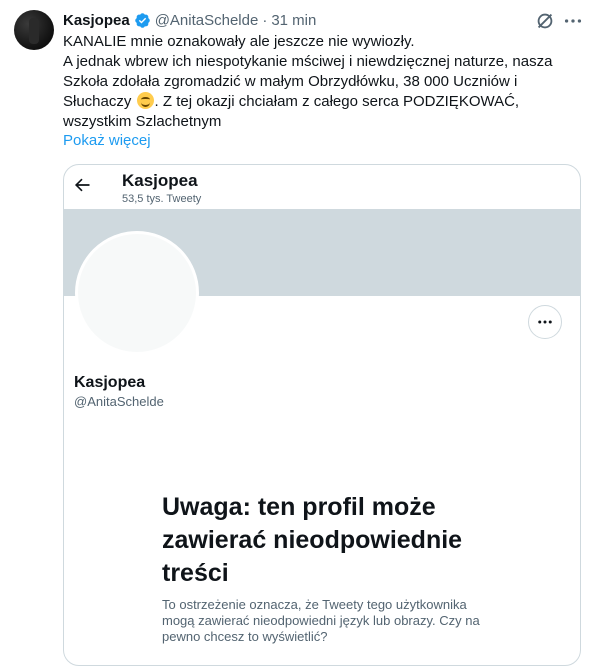 Image resolution: width=599 pixels, height=666 pixels. I want to click on tweet-count: 53,5 tys. Tweety, so click(162, 199).